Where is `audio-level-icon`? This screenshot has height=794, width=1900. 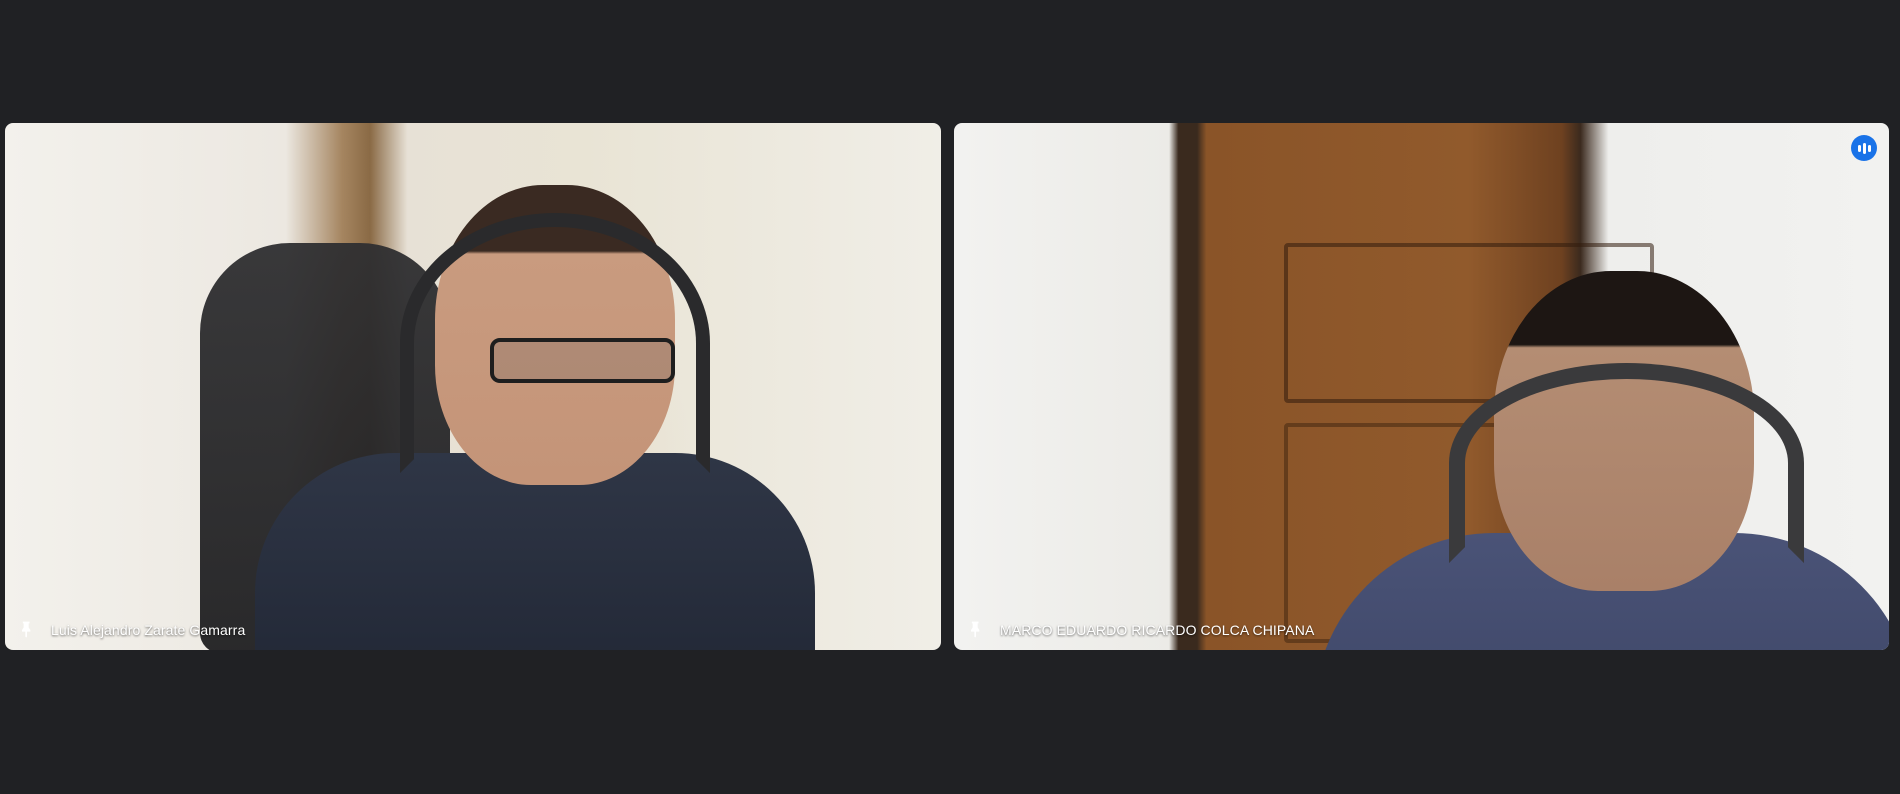
audio-level-icon is located at coordinates (1864, 148).